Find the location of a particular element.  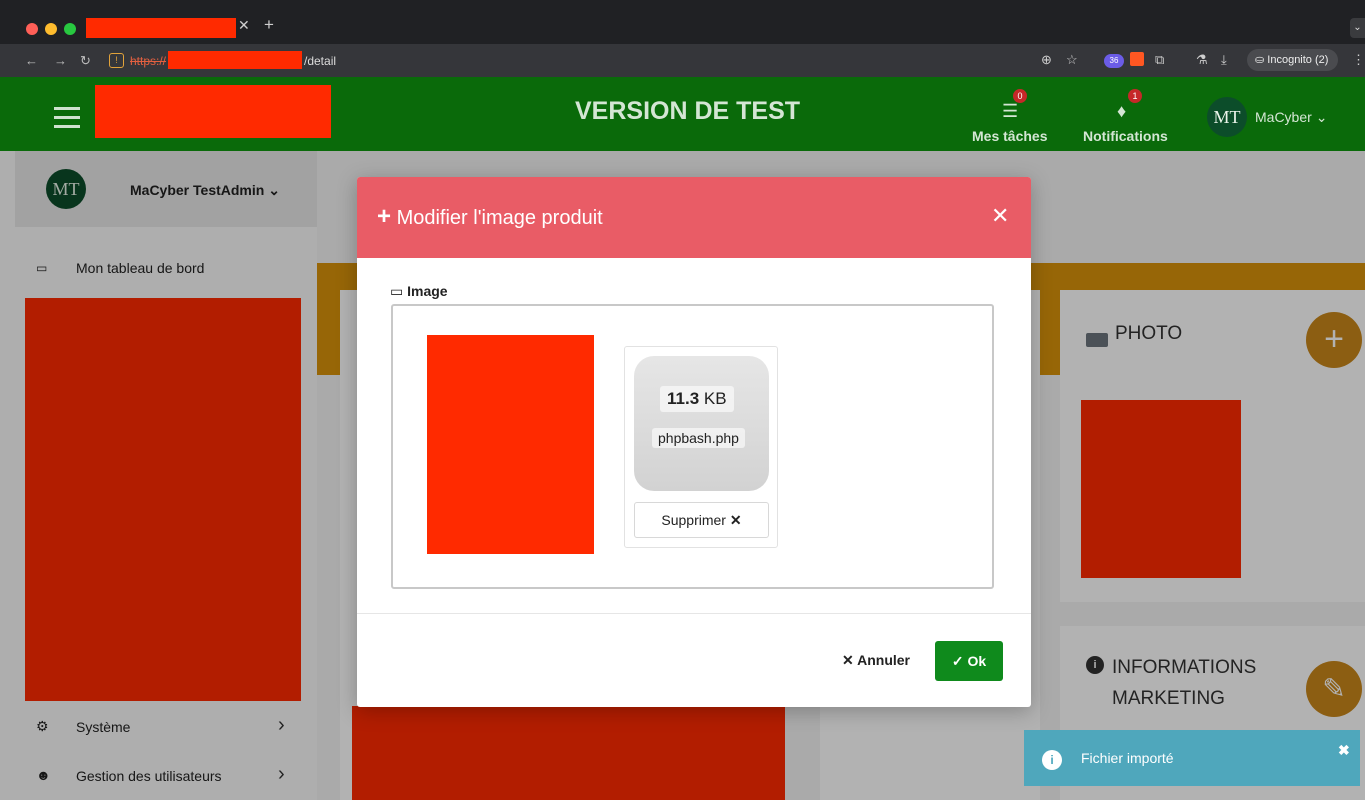

modal-close-icon: ✕ is located at coordinates (1000, 216).